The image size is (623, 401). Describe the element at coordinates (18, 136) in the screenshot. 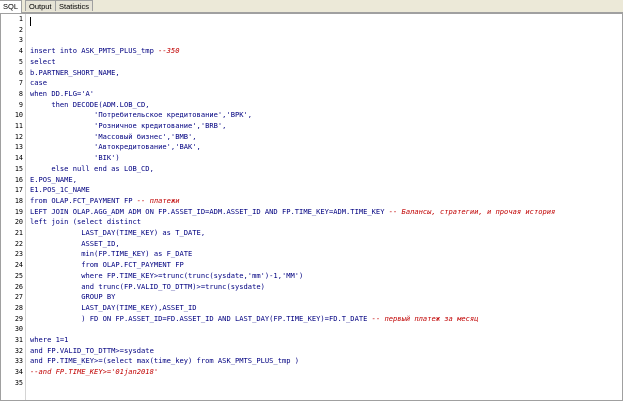

I see `line-number: 12` at that location.